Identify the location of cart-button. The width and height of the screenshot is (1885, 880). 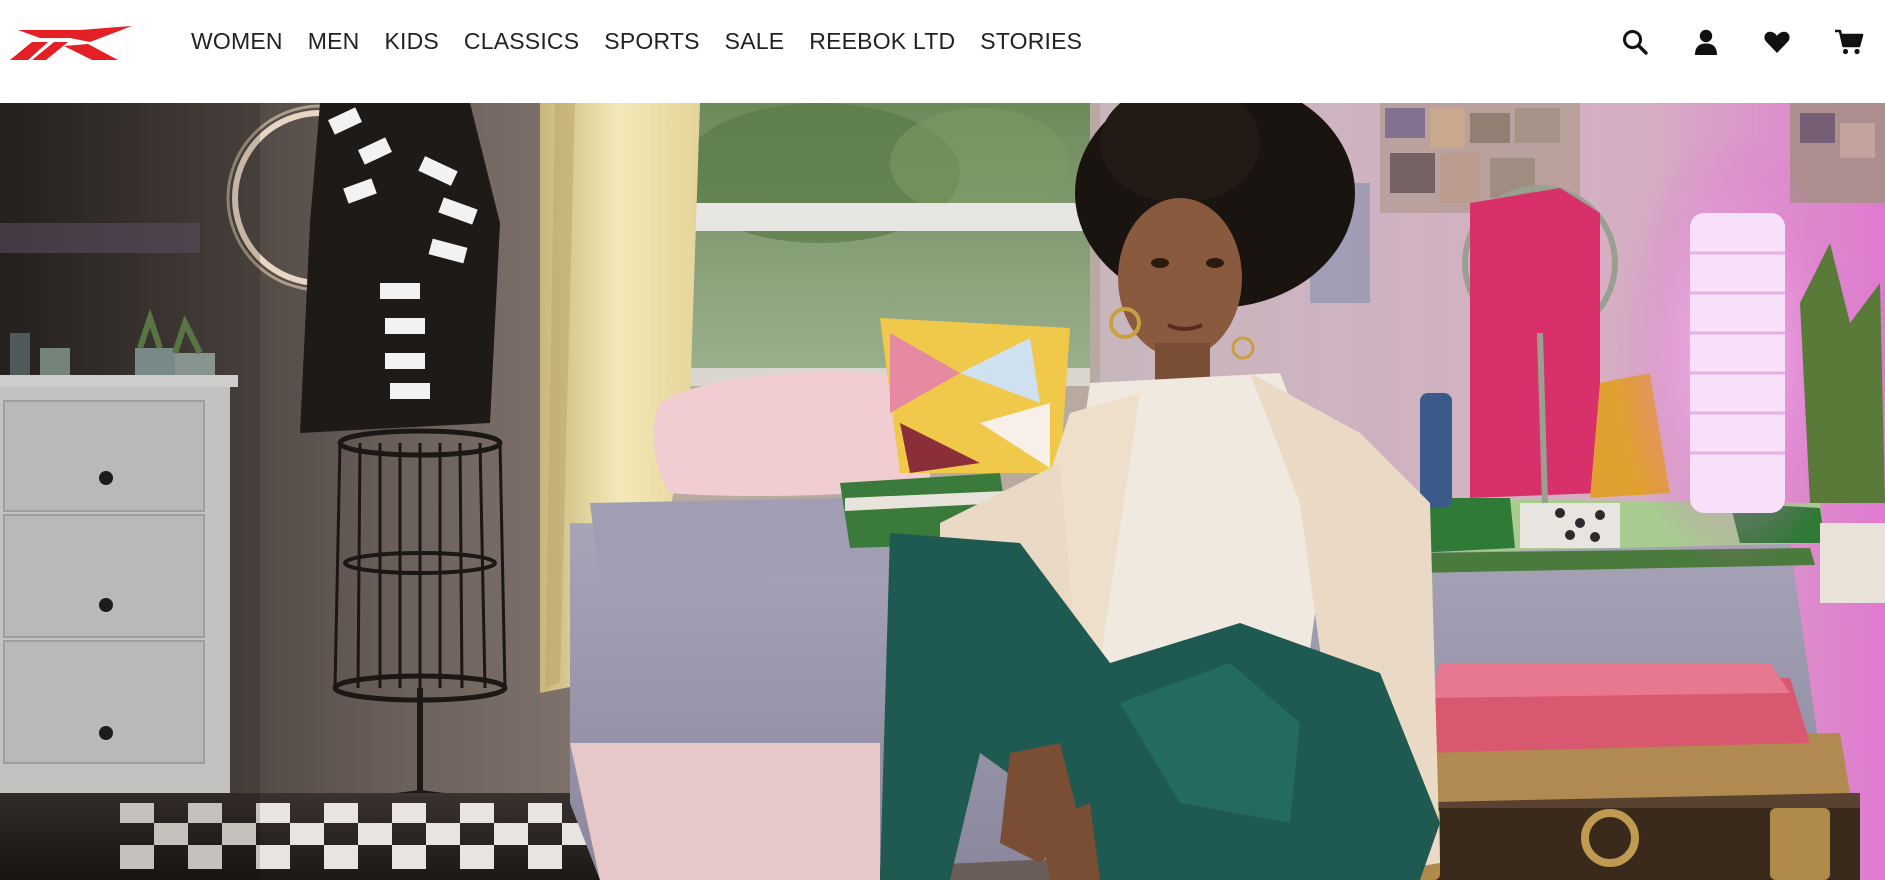
(1849, 42).